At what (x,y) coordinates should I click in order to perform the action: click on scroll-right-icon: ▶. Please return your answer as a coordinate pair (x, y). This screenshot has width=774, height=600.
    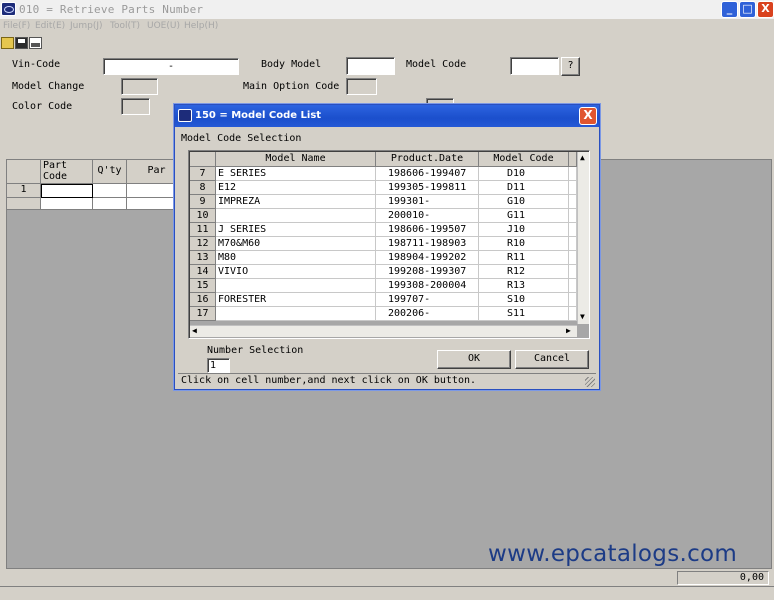
    Looking at the image, I should click on (568, 330).